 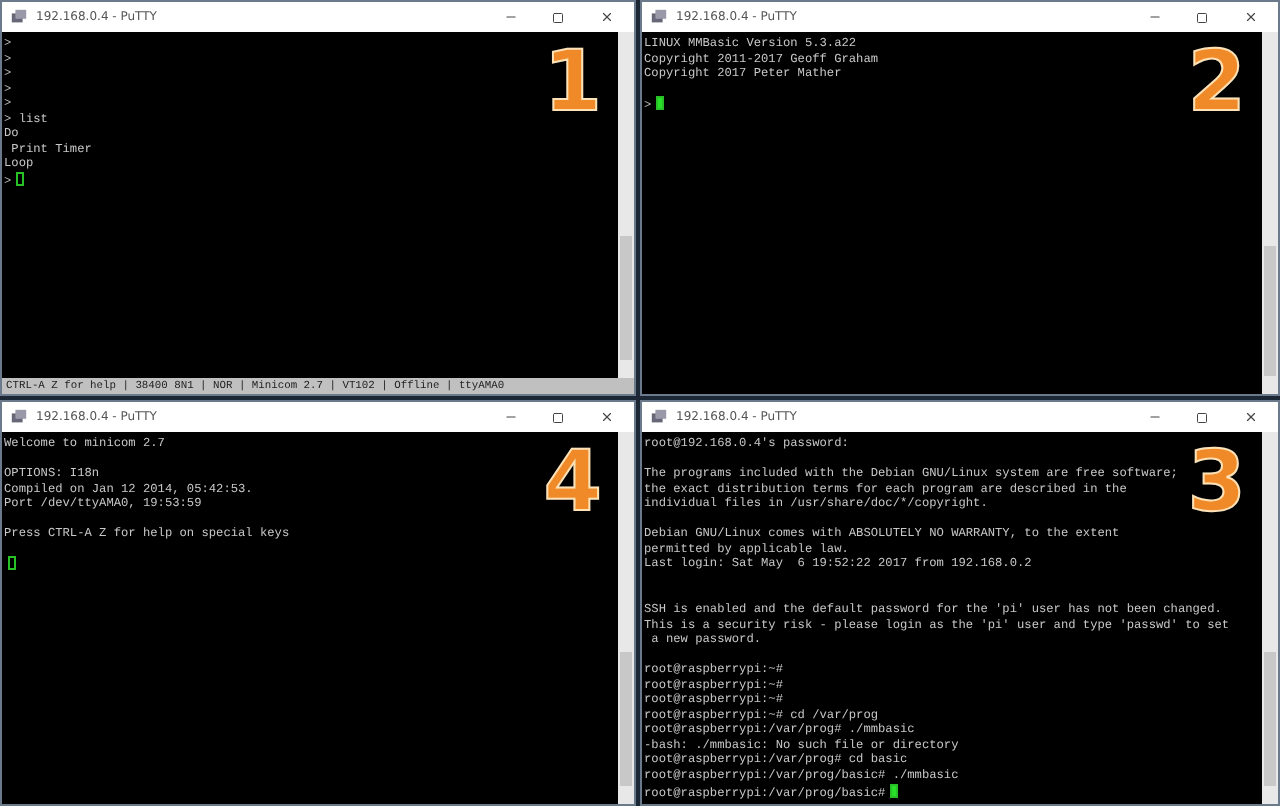 What do you see at coordinates (572, 482) in the screenshot?
I see `window-number: 4` at bounding box center [572, 482].